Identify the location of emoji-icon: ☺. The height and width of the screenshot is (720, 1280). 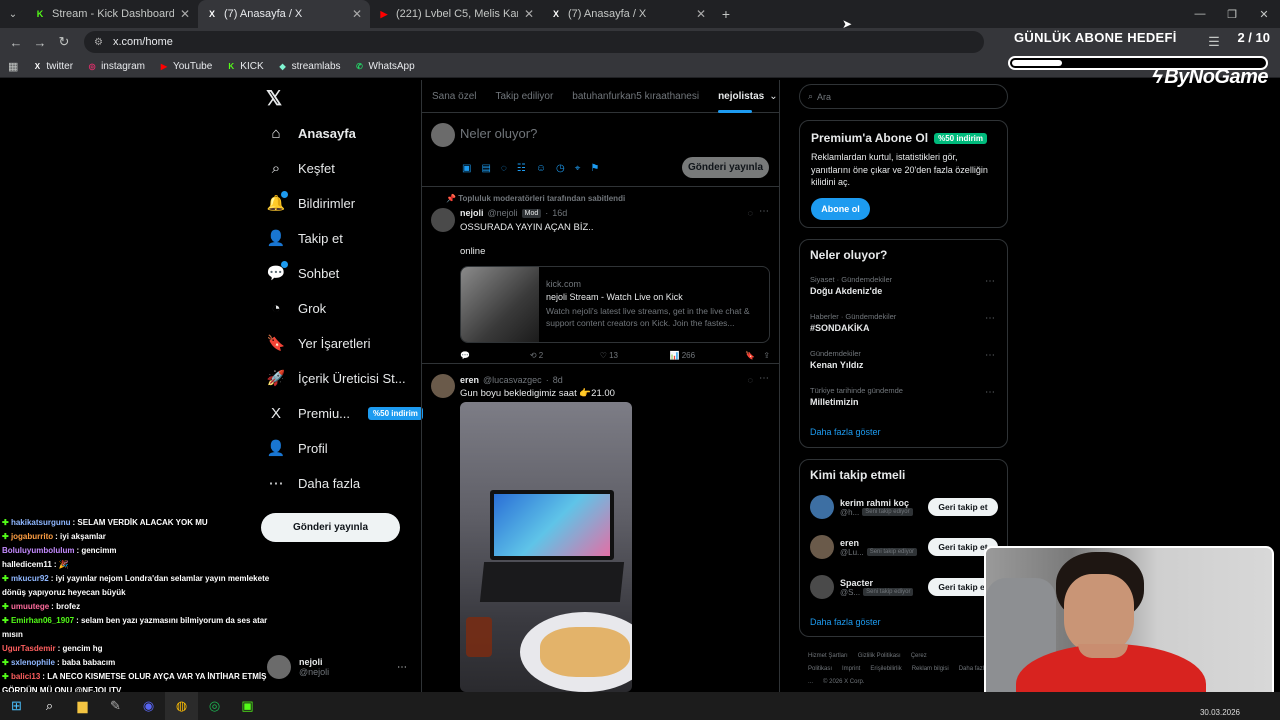
(541, 168).